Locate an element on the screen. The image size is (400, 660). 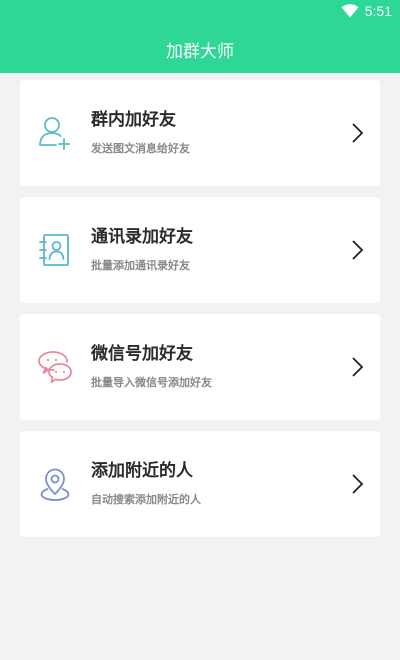
page-title: 加群大师 is located at coordinates (200, 52).